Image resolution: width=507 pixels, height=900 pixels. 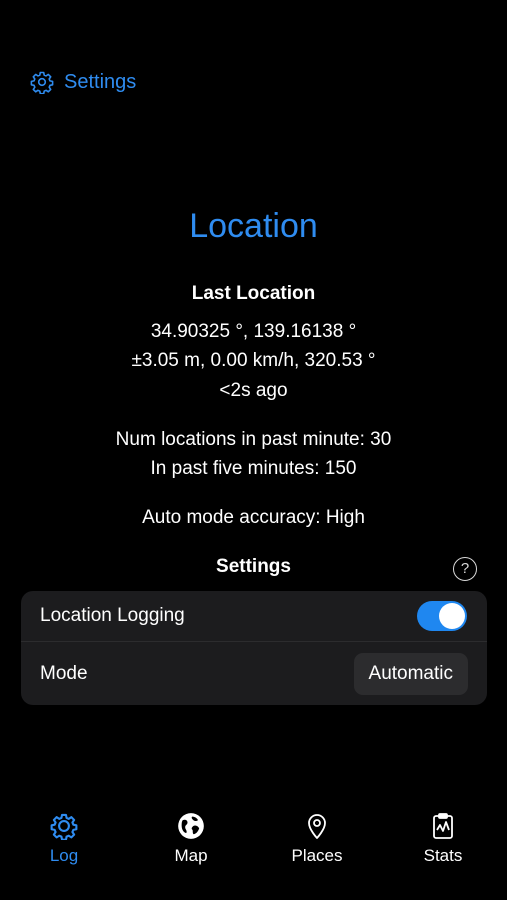 I want to click on globe-icon, so click(x=191, y=826).